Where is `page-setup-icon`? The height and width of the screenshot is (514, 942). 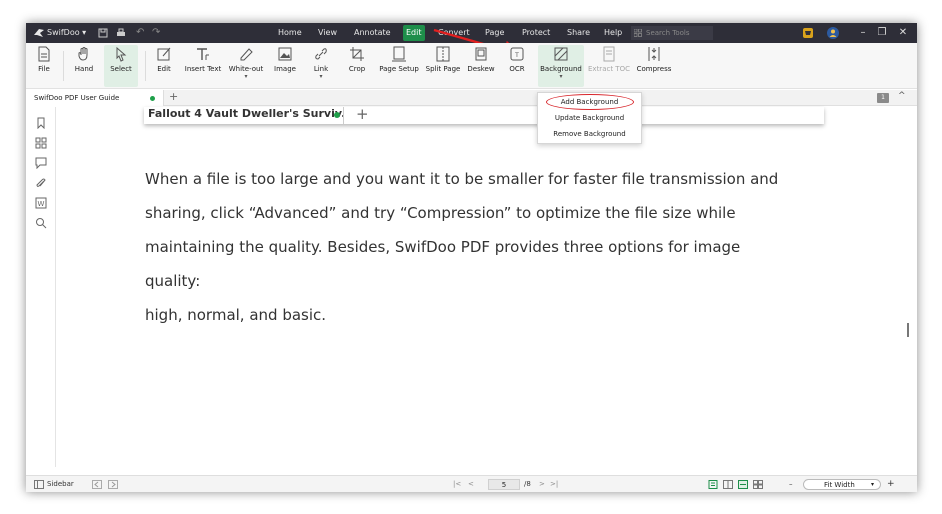 page-setup-icon is located at coordinates (399, 54).